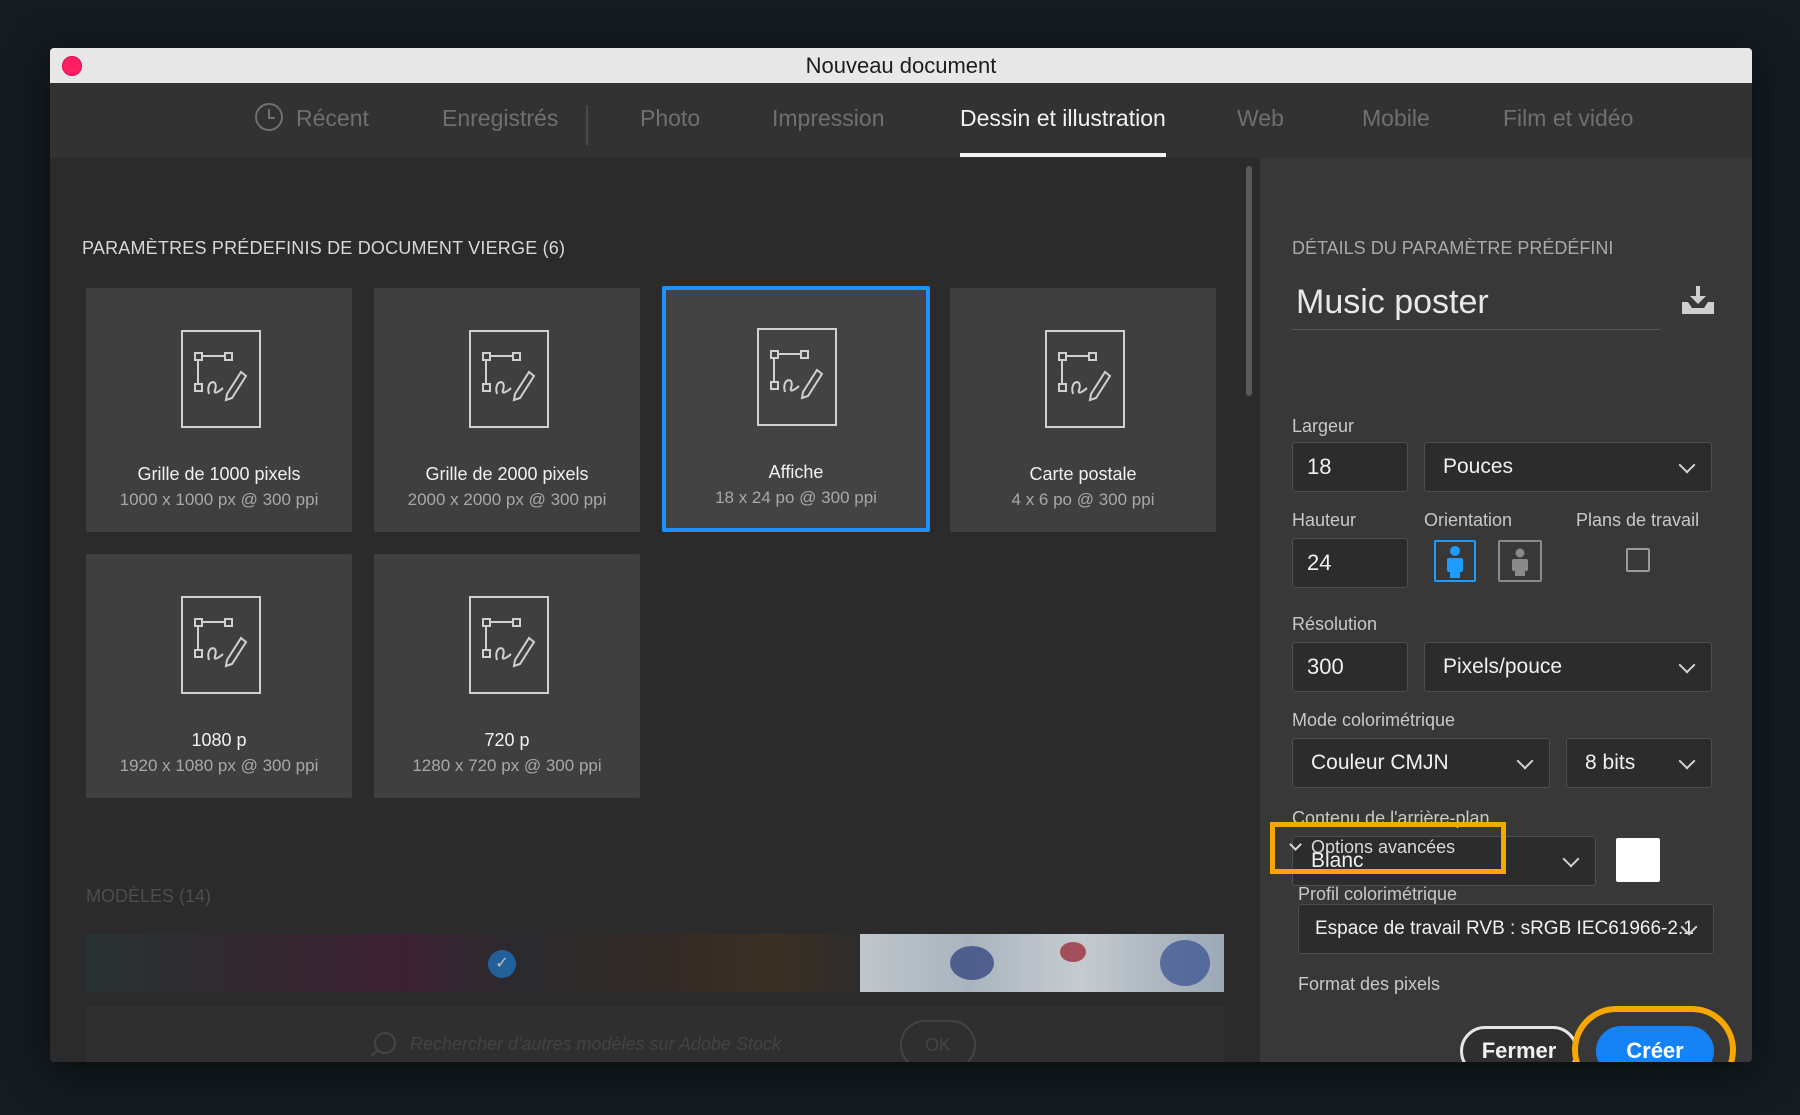  Describe the element at coordinates (149, 896) in the screenshot. I see `templates-heading: MODÈLES (14)` at that location.